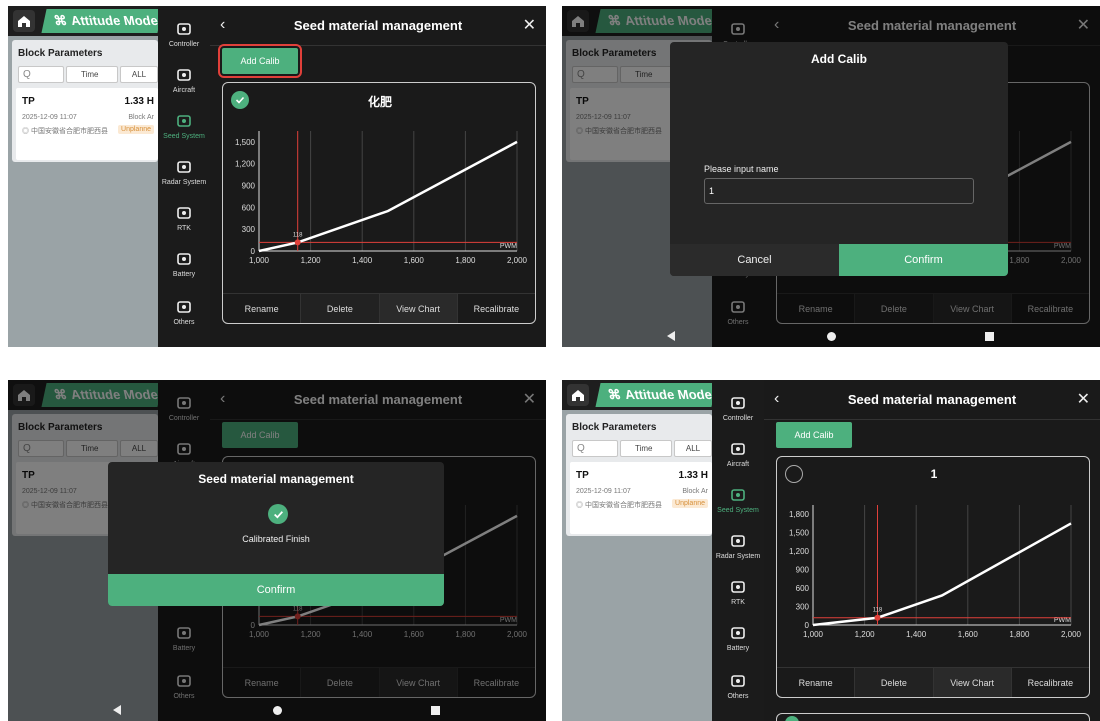  What do you see at coordinates (738, 556) in the screenshot?
I see `nav-label: Radar System` at bounding box center [738, 556].